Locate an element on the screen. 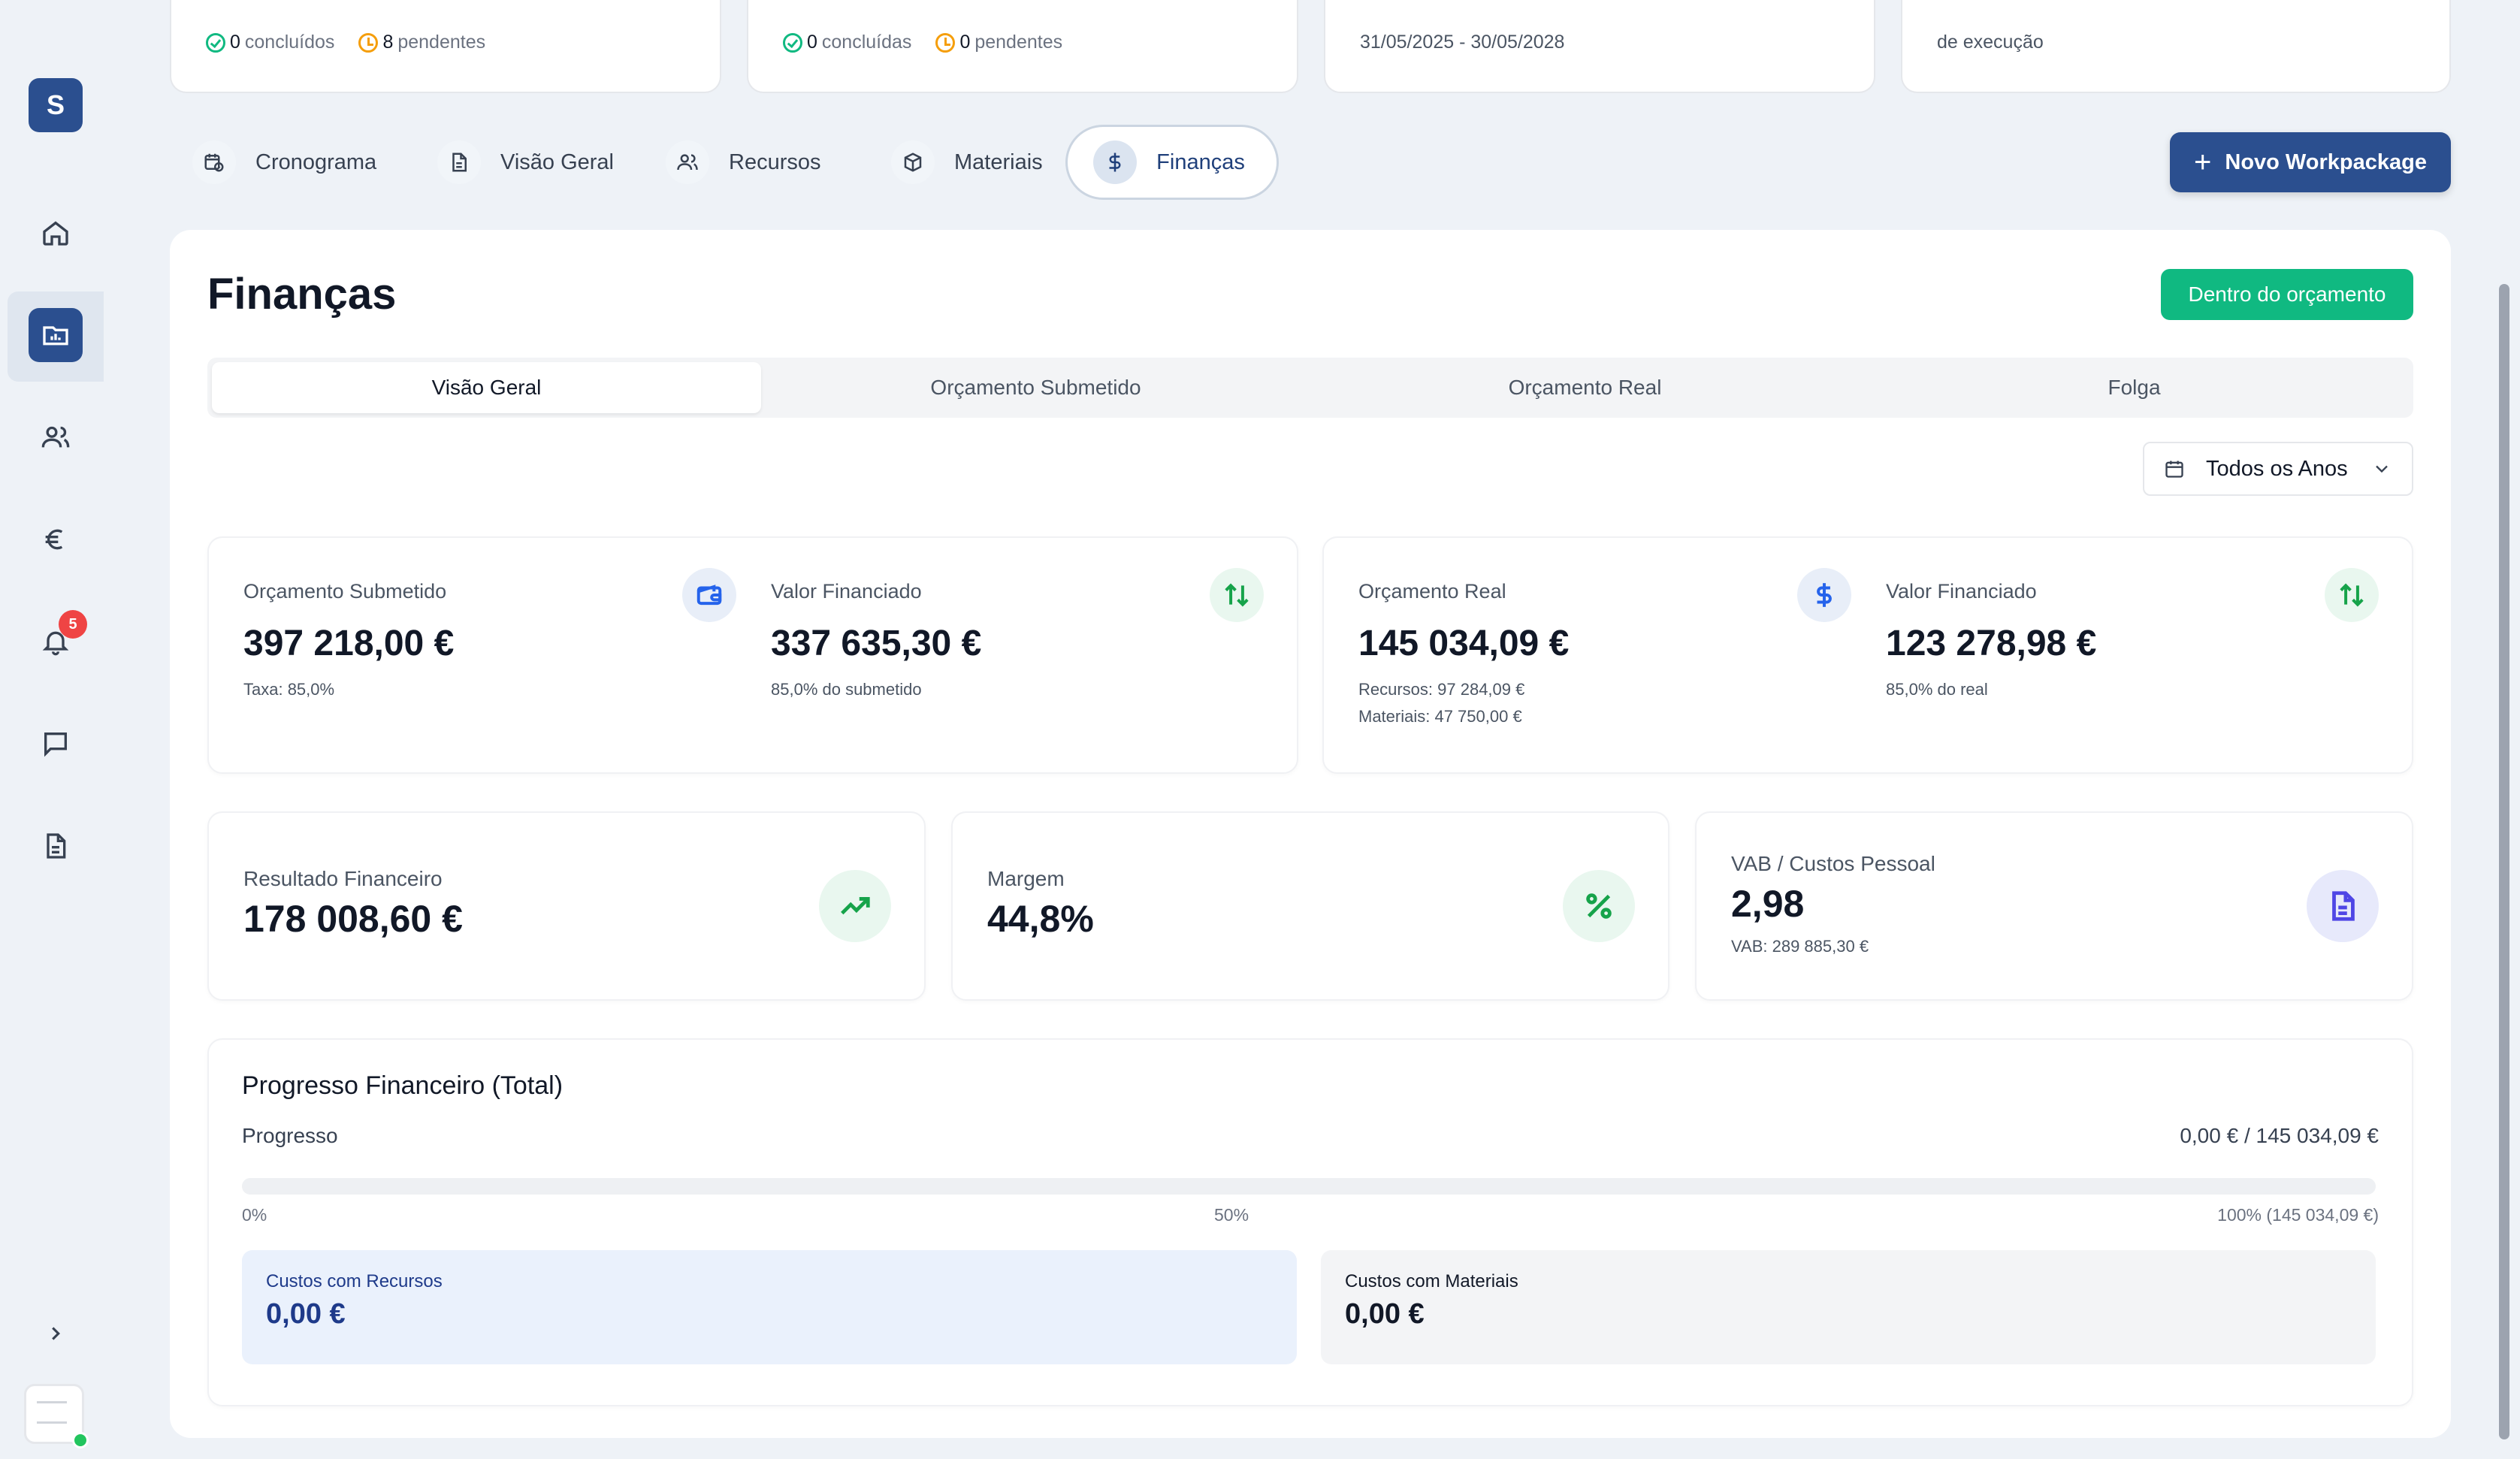 This screenshot has height=1459, width=2520. margin-box: Margem 44,8% is located at coordinates (1310, 906).